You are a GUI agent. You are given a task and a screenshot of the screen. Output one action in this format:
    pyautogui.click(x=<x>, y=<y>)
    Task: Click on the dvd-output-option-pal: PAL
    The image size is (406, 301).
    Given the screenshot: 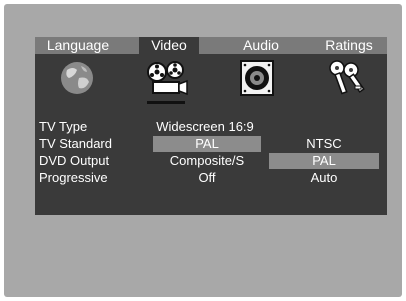 What is the action you would take?
    pyautogui.click(x=324, y=161)
    